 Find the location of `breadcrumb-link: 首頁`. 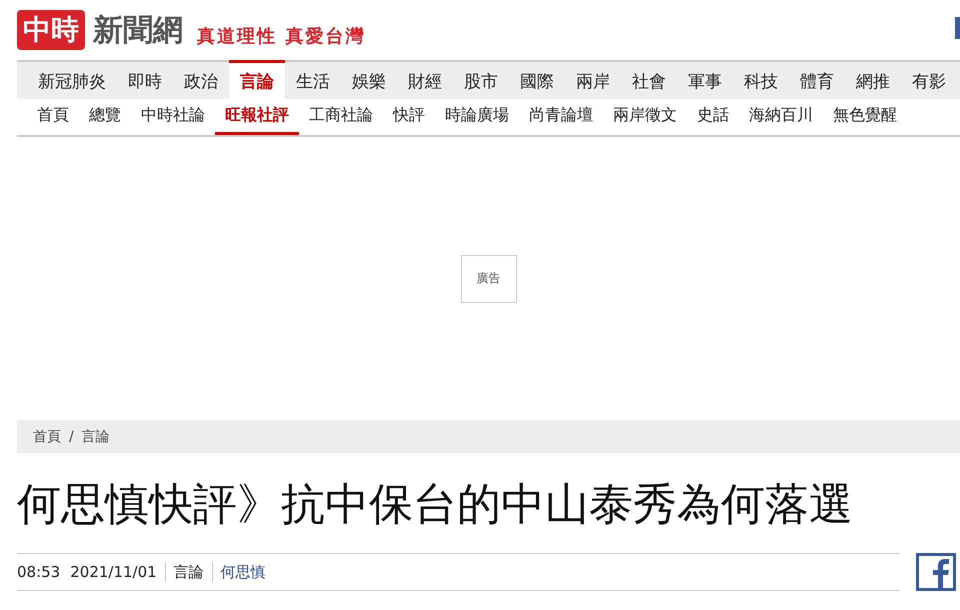

breadcrumb-link: 首頁 is located at coordinates (47, 437).